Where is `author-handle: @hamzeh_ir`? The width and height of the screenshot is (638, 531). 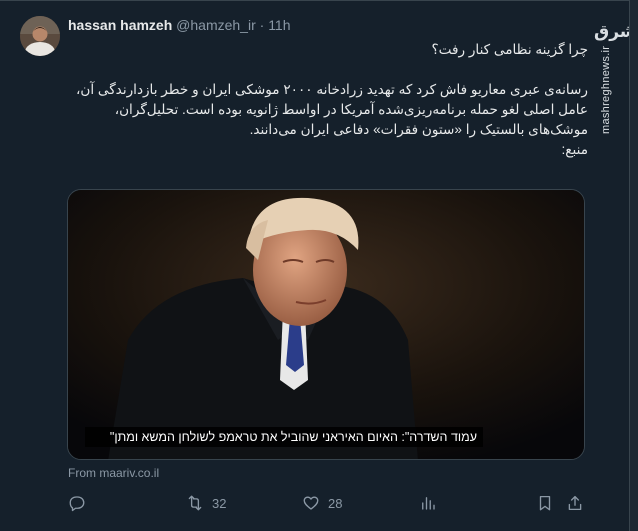 author-handle: @hamzeh_ir is located at coordinates (216, 25).